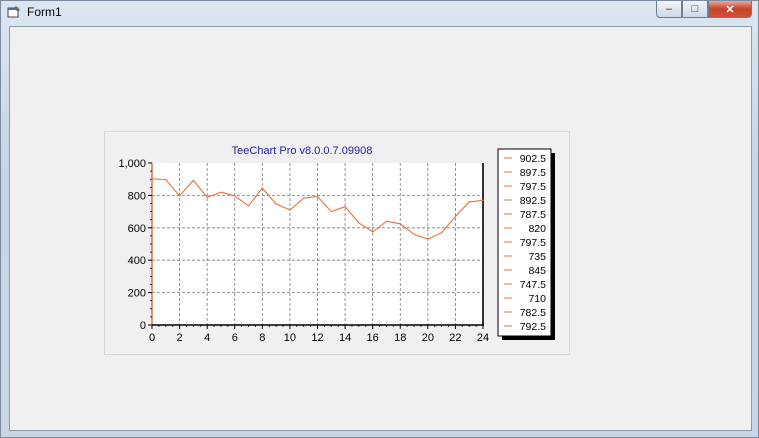 The image size is (759, 438). Describe the element at coordinates (302, 151) in the screenshot. I see `chart-title: TeeChart Pro v8.0.0.7.09908` at that location.